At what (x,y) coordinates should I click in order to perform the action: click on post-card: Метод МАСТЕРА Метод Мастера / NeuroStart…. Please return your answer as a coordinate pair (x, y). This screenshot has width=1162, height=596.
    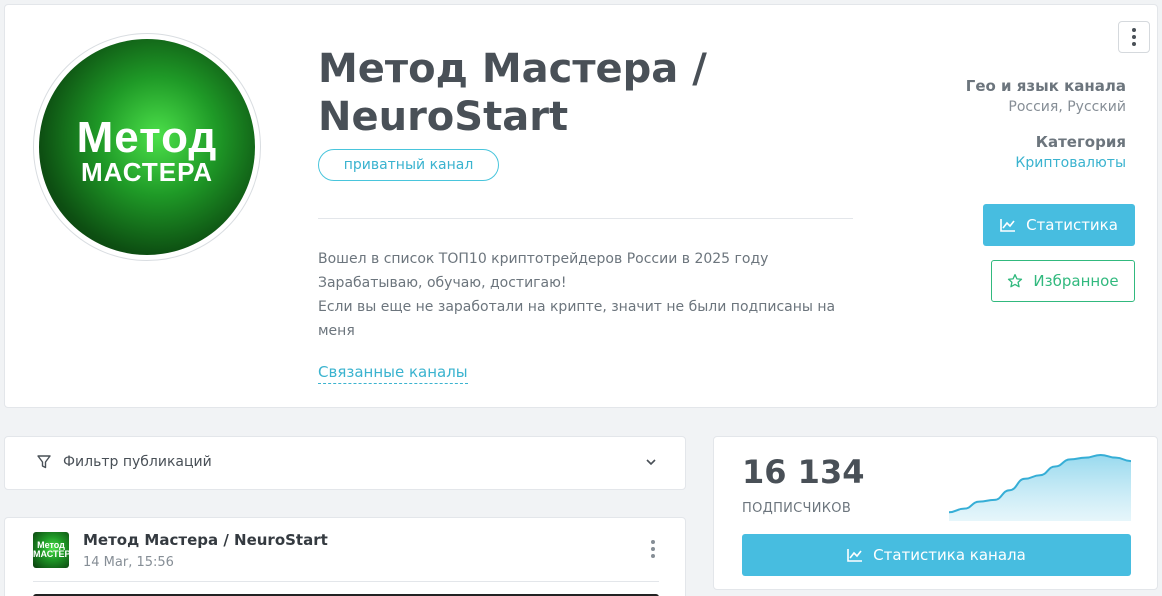
    Looking at the image, I should click on (345, 556).